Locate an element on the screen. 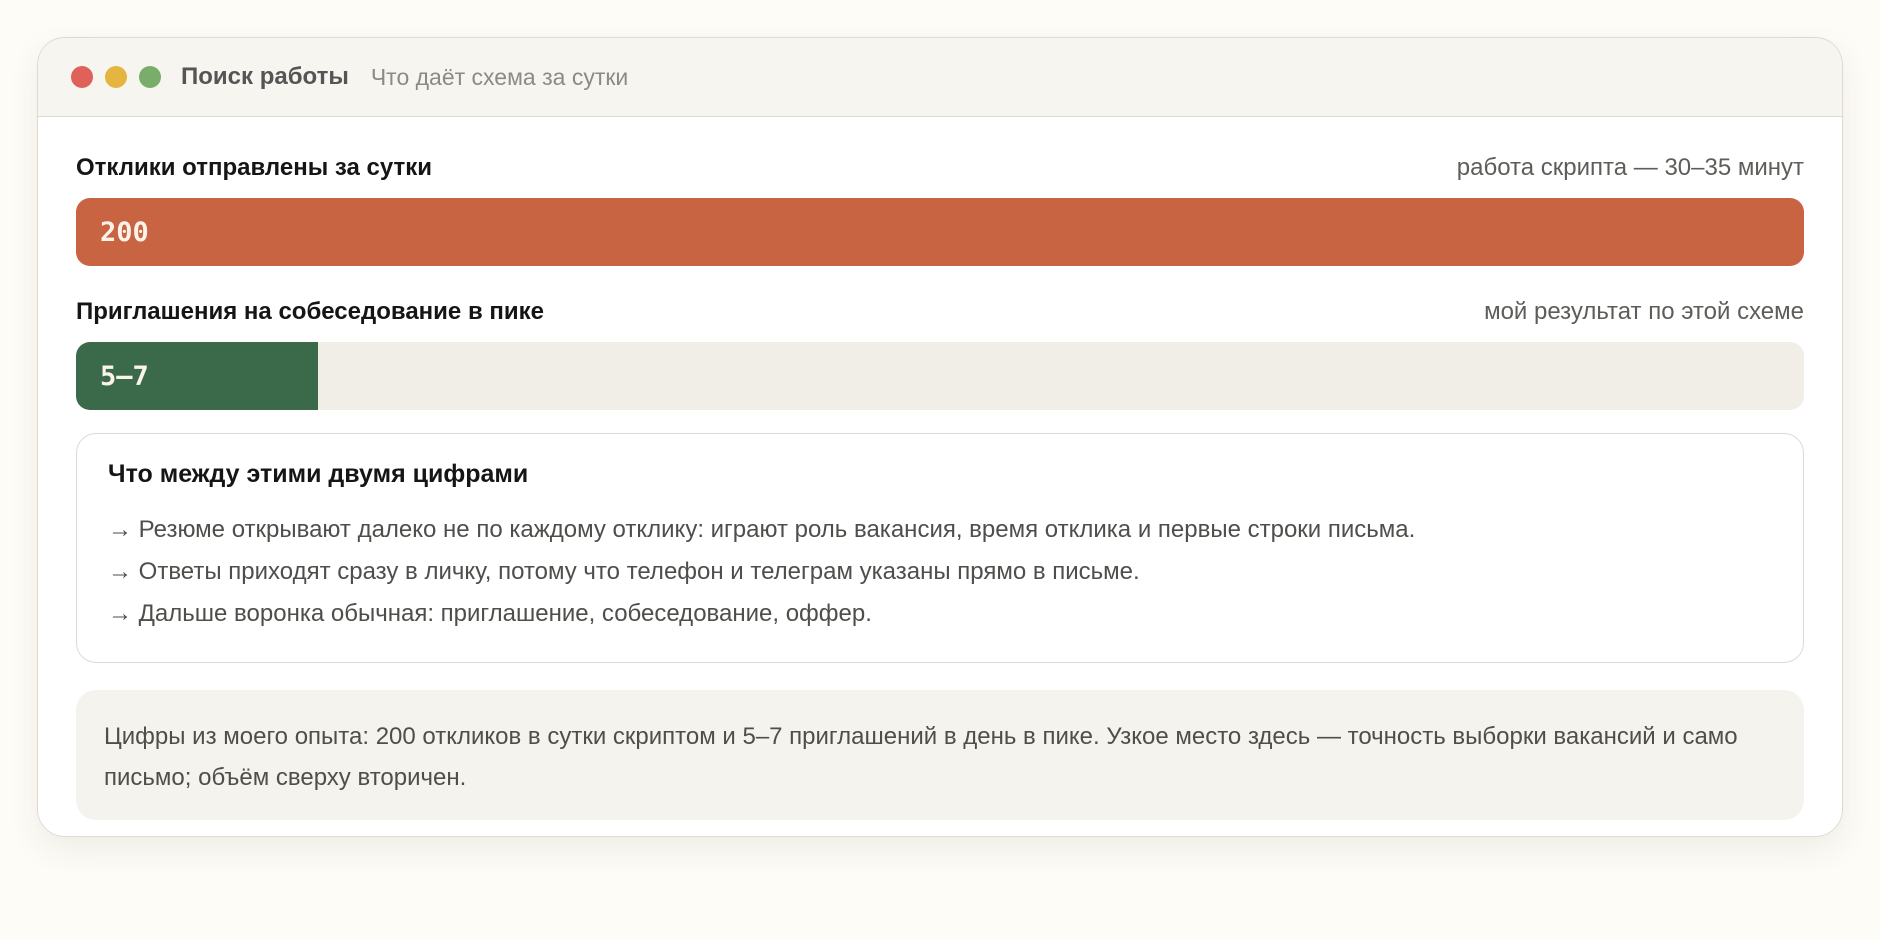 The width and height of the screenshot is (1880, 940). window-titlebar: Поиск работы Что даёт схема за сутки is located at coordinates (940, 77).